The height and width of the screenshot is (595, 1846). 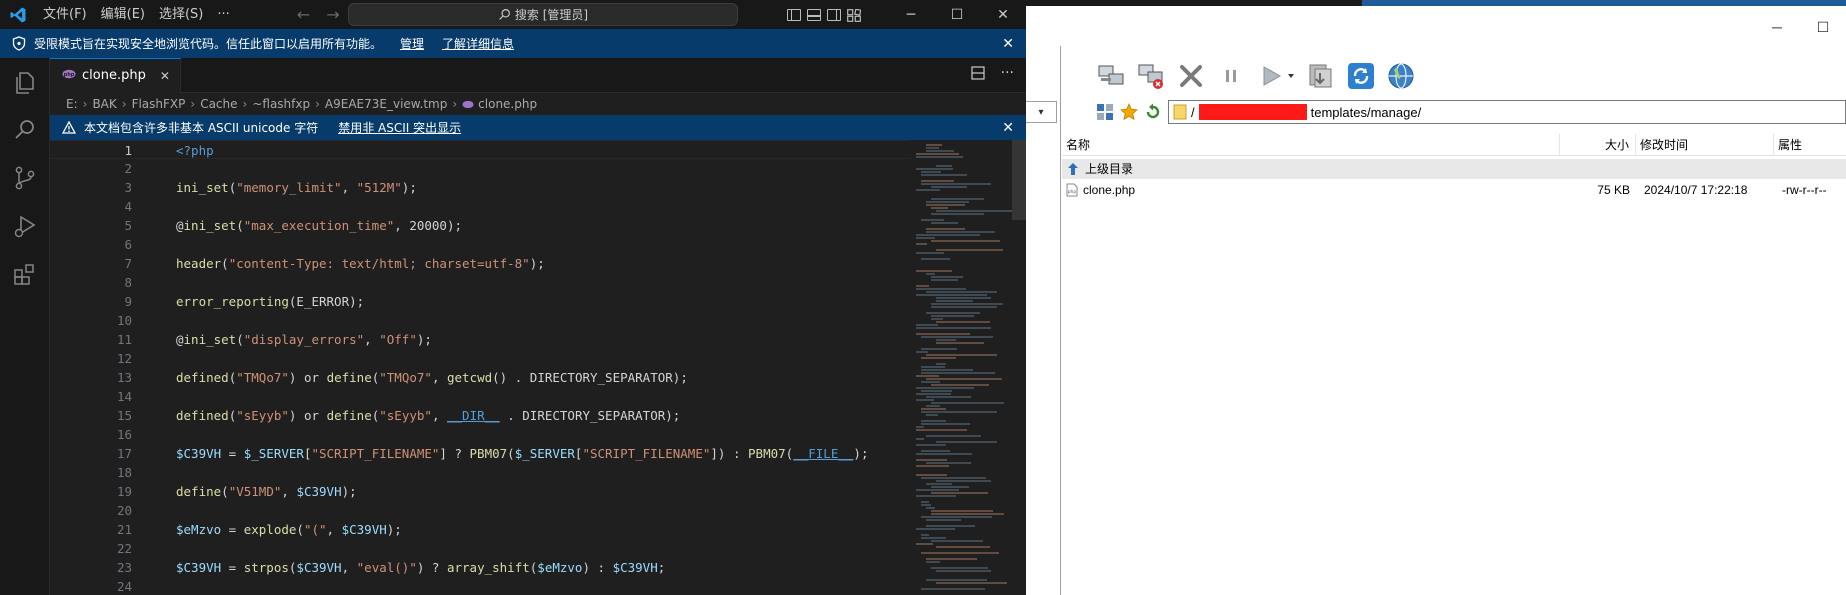 I want to click on local-path-dropdown: ▾, so click(x=1041, y=112).